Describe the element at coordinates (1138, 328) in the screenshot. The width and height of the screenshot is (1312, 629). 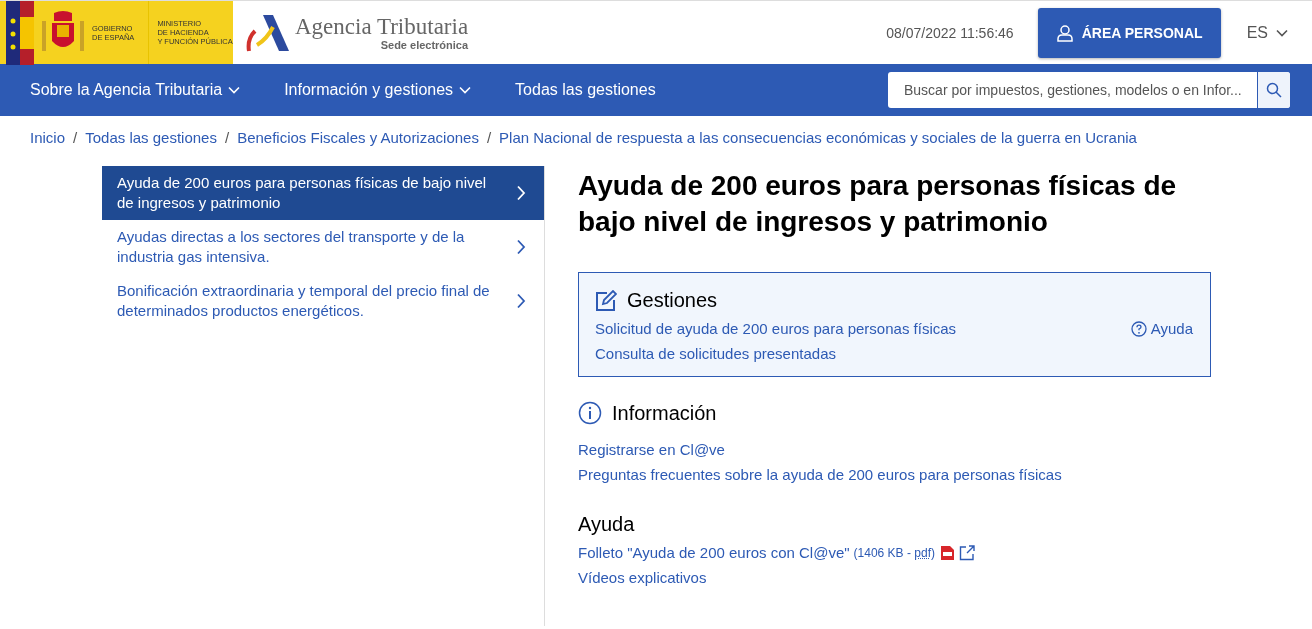
I see `question-circle-icon` at that location.